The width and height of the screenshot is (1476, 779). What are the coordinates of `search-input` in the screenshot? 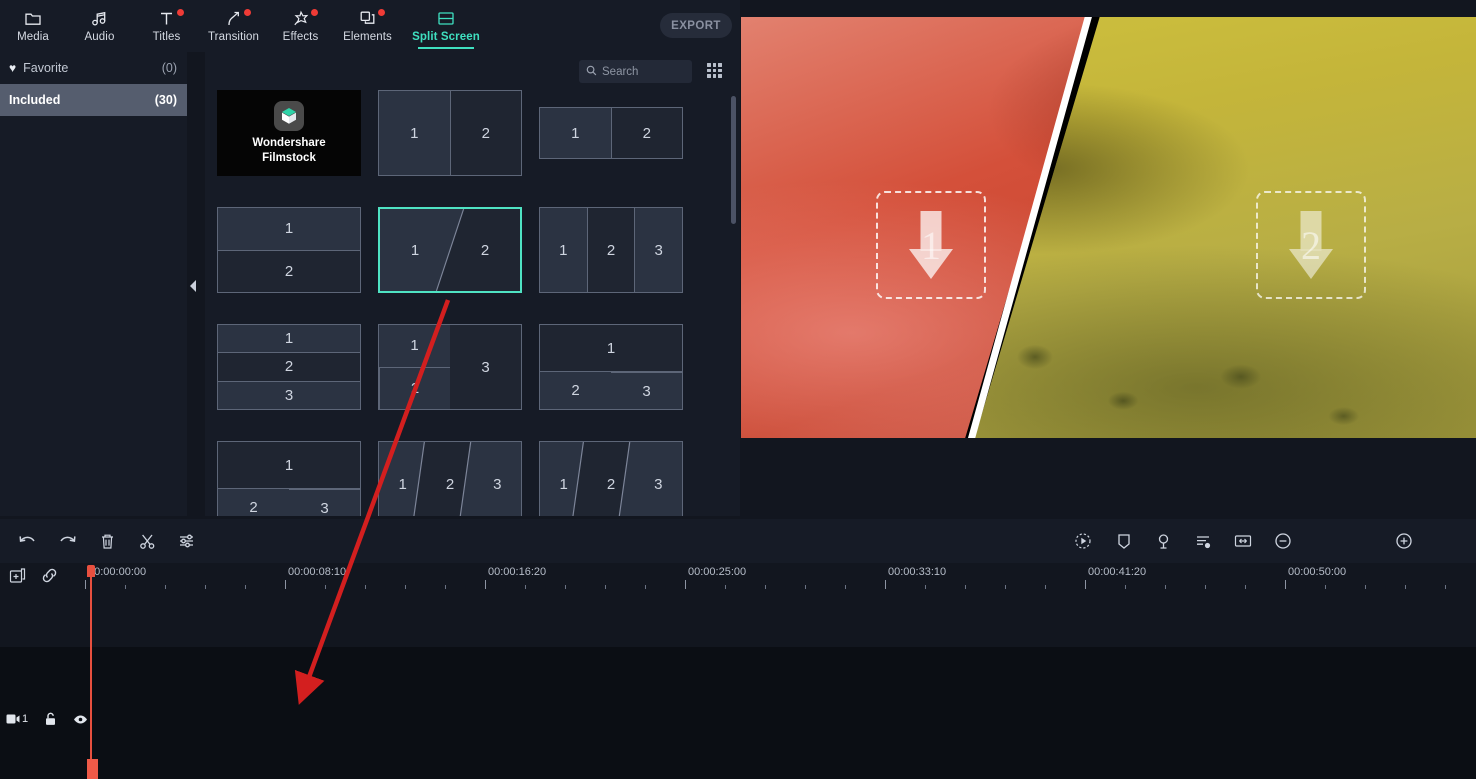 It's located at (641, 71).